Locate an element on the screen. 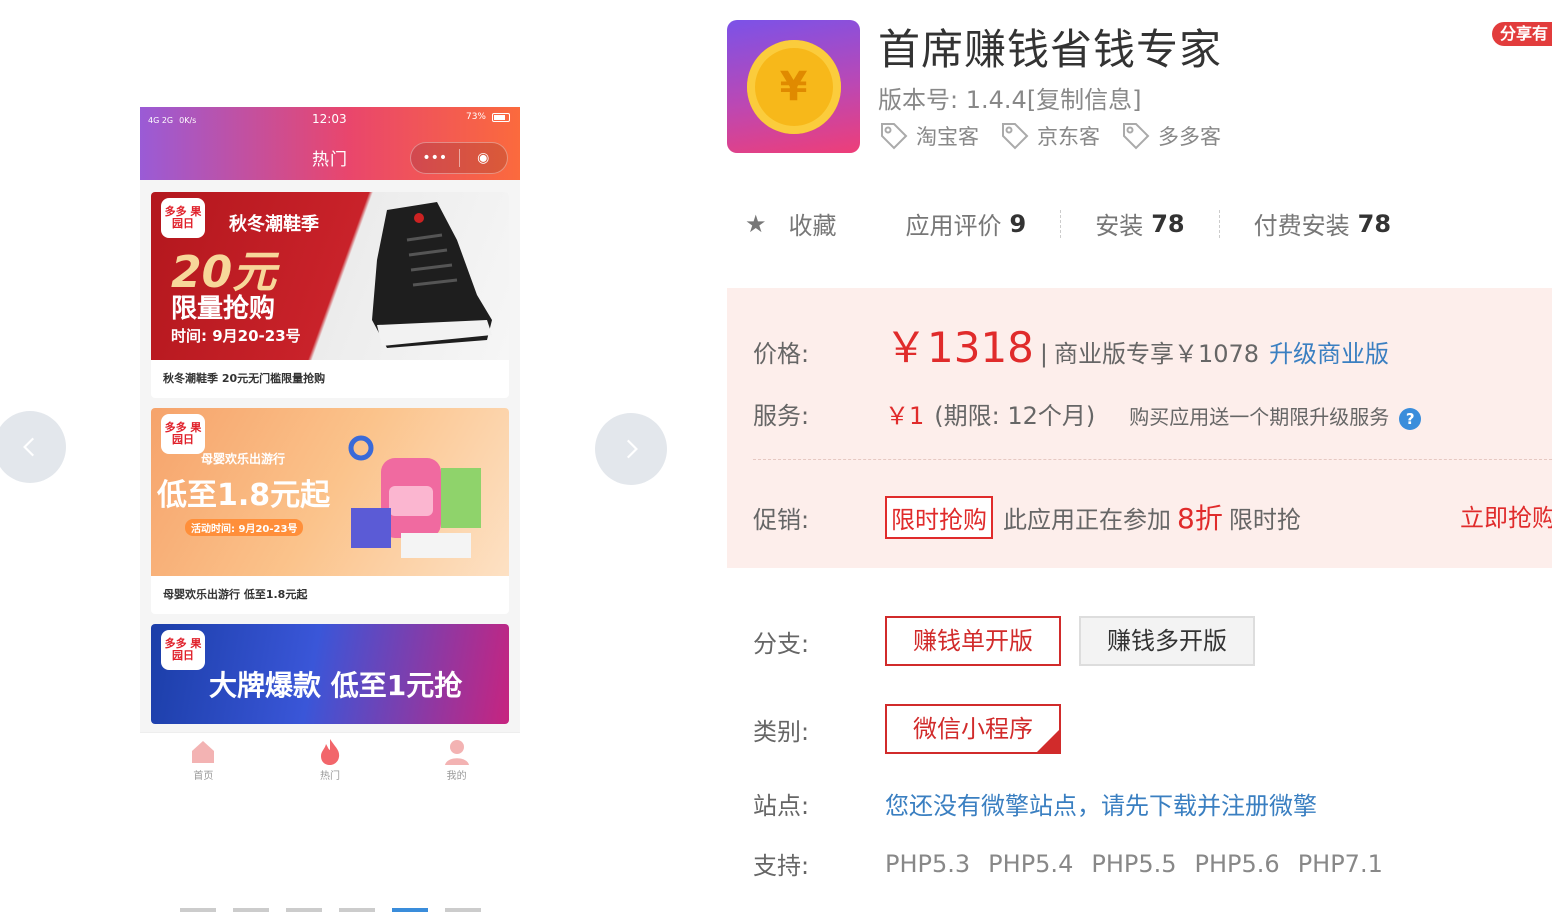 The width and height of the screenshot is (1552, 912). brand-logo: 多多 果园日 is located at coordinates (183, 650).